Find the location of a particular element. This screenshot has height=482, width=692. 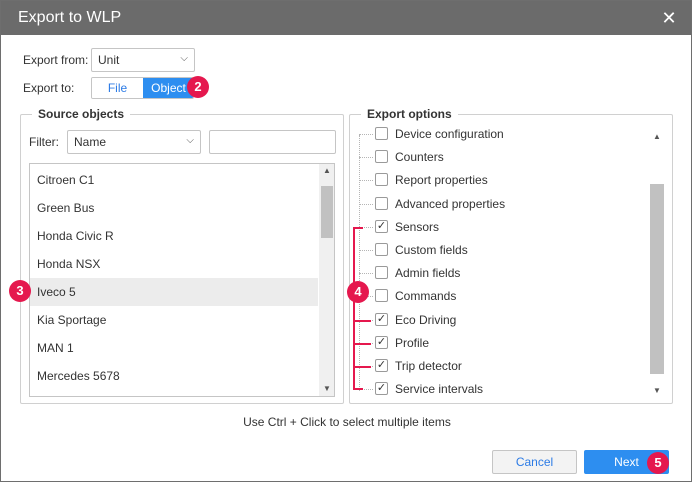

export-option-label: Trip detector is located at coordinates (428, 366).